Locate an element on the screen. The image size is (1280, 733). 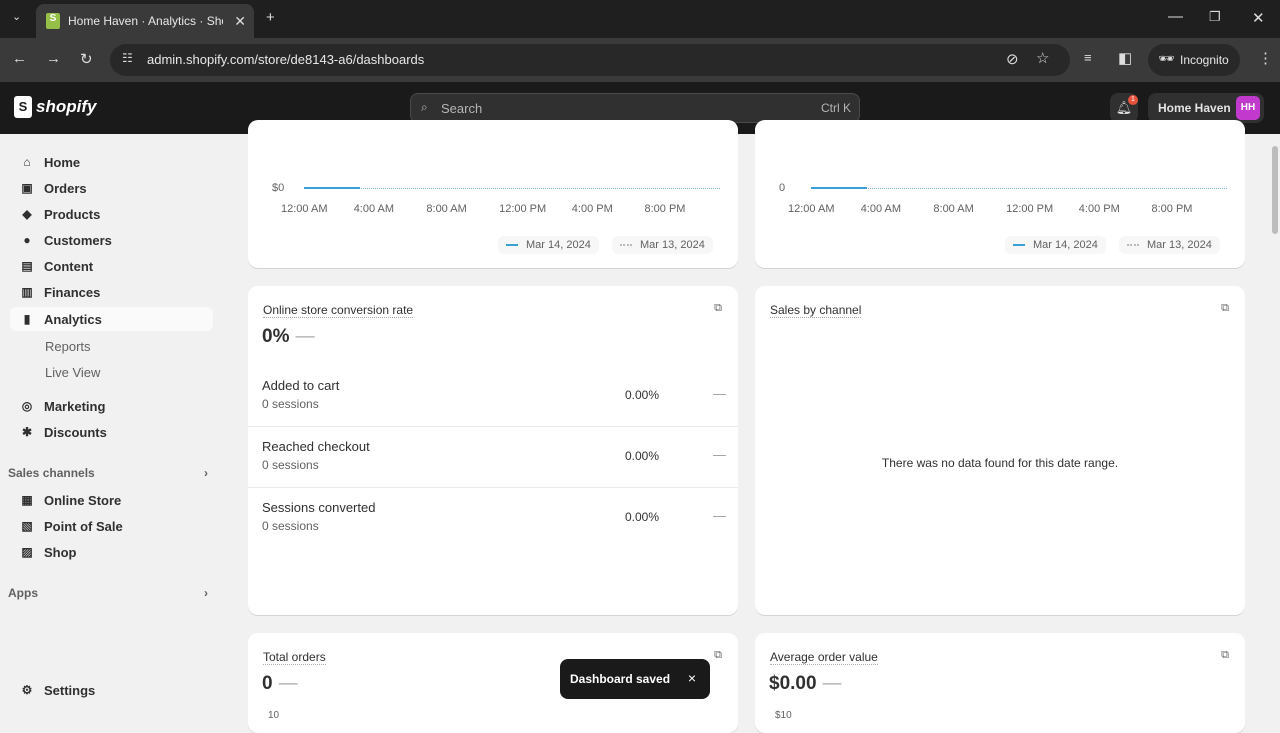
notifications-button: 🔔︎ 1 is located at coordinates (1124, 108).